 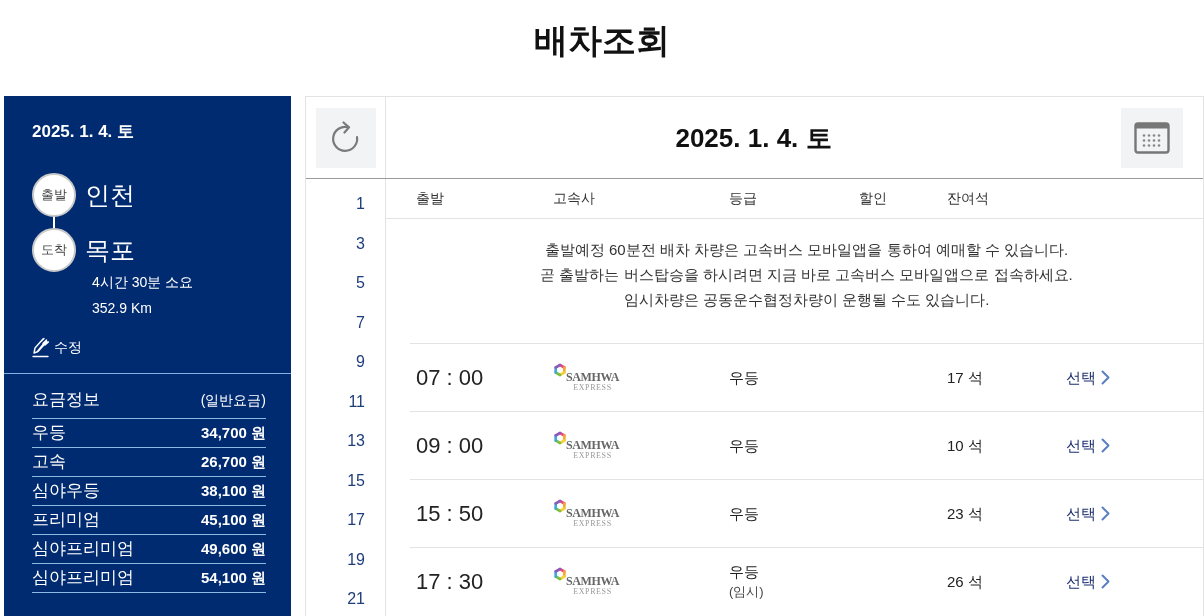 What do you see at coordinates (356, 559) in the screenshot?
I see `hour-label: 19` at bounding box center [356, 559].